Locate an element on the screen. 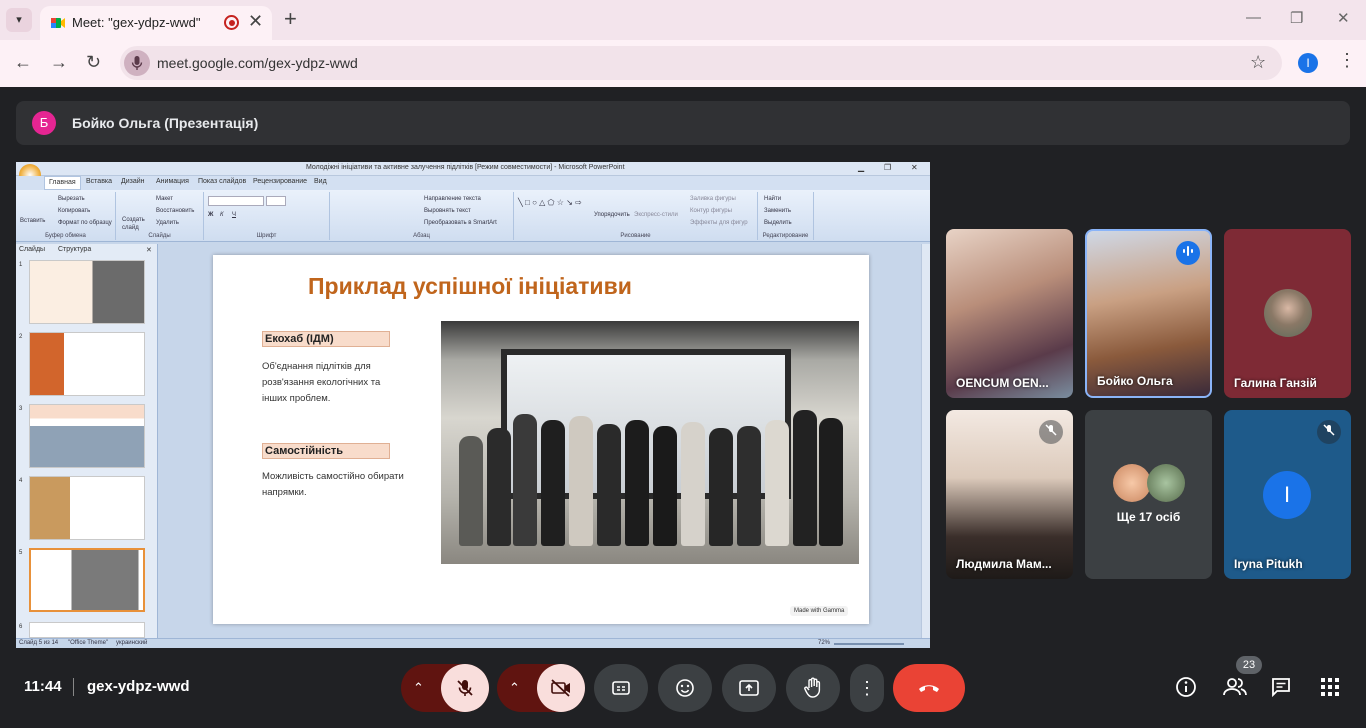  slides-panel-close-icon: ✕ is located at coordinates (149, 250).